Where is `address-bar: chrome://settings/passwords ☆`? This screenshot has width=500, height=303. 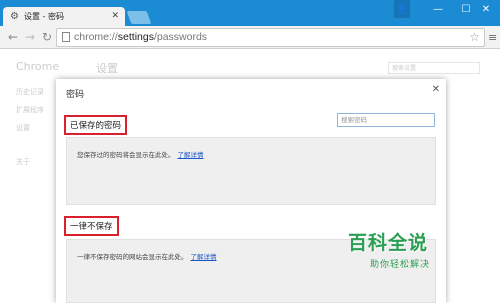
address-bar: chrome://settings/passwords ☆ is located at coordinates (270, 37).